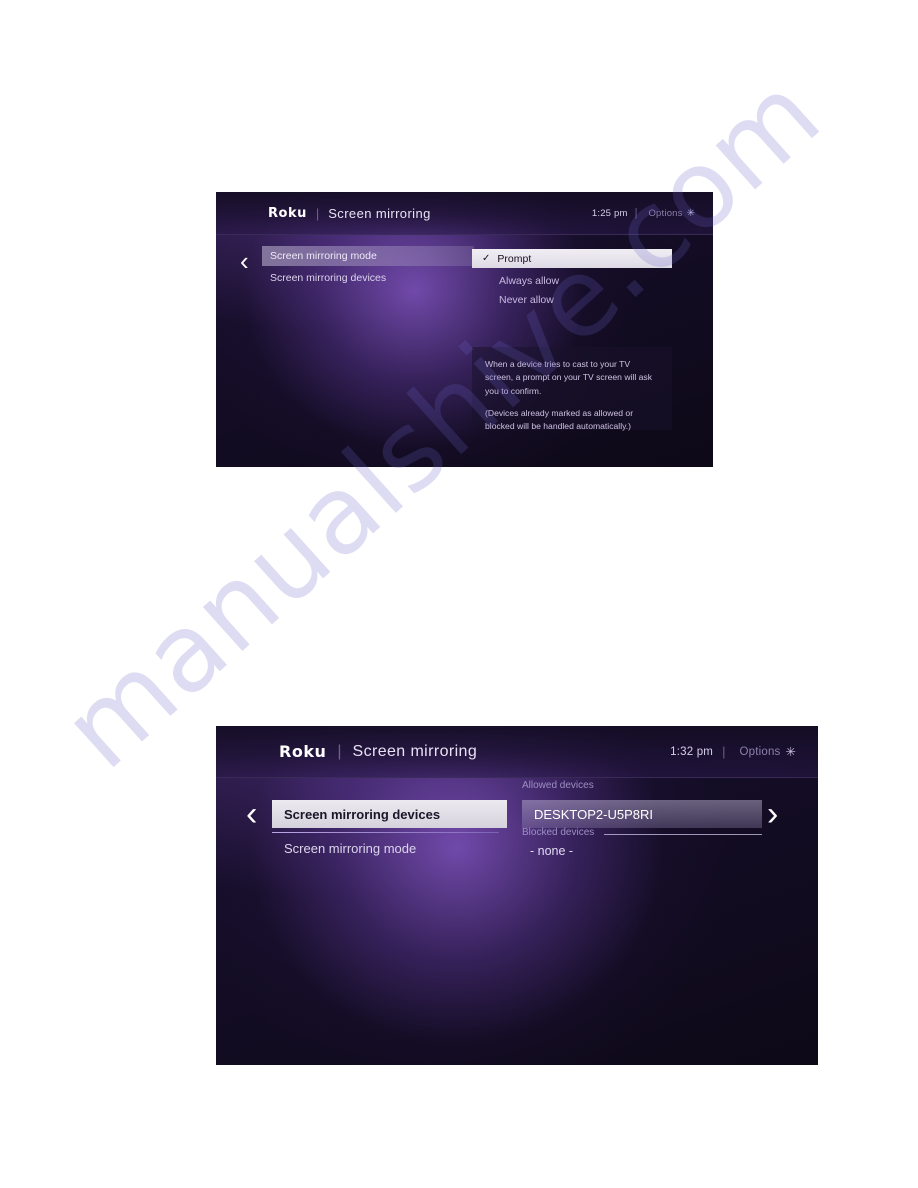  I want to click on blocked-devices-divider, so click(683, 834).